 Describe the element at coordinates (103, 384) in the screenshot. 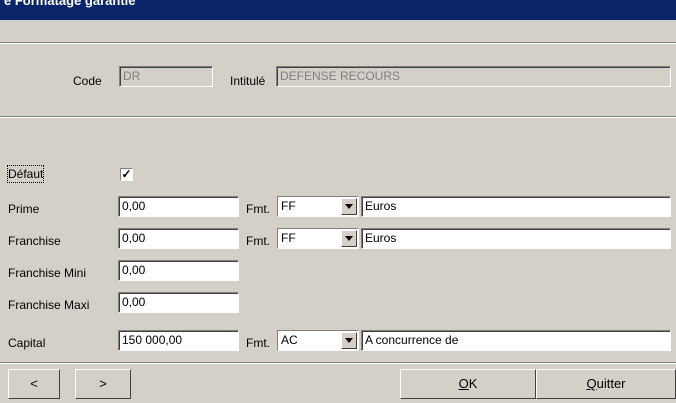

I see `next-button: >` at that location.